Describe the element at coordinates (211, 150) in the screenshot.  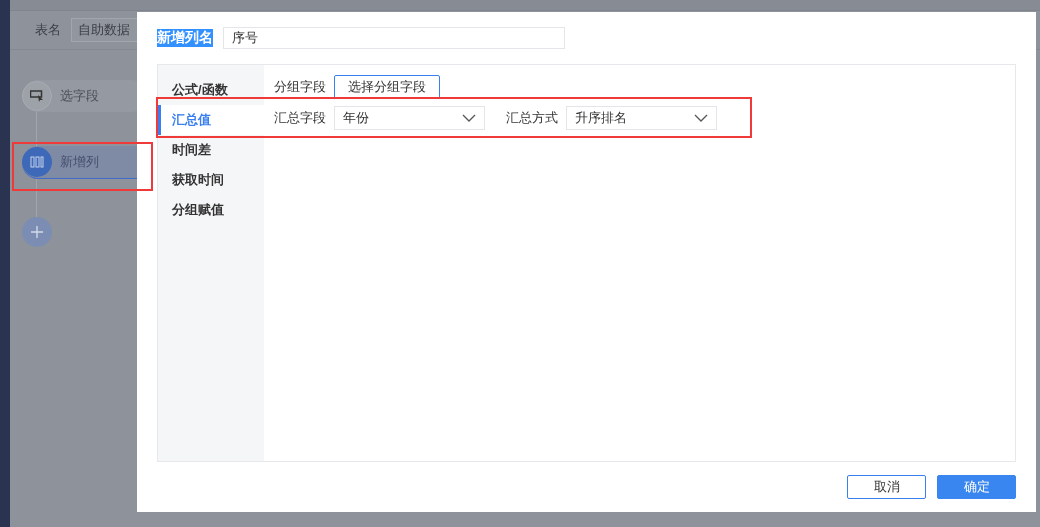
I see `menu-item: 时间差` at that location.